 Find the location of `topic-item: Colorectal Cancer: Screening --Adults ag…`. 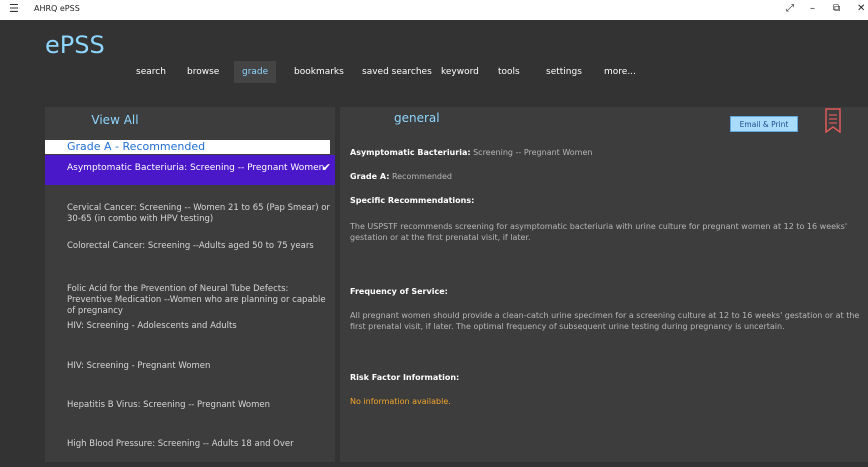

topic-item: Colorectal Cancer: Screening --Adults ag… is located at coordinates (201, 246).